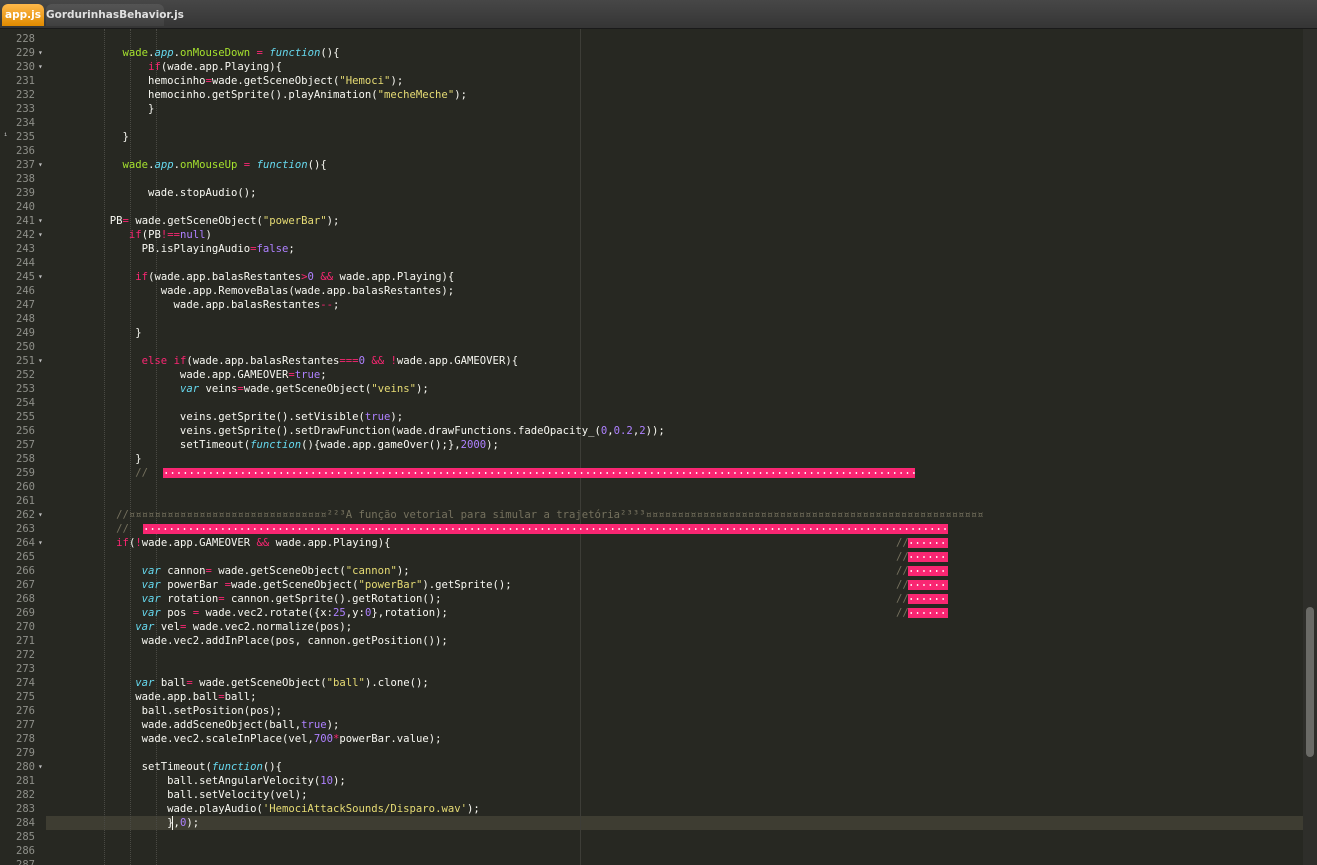  Describe the element at coordinates (25, 249) in the screenshot. I see `line-number: 243` at that location.